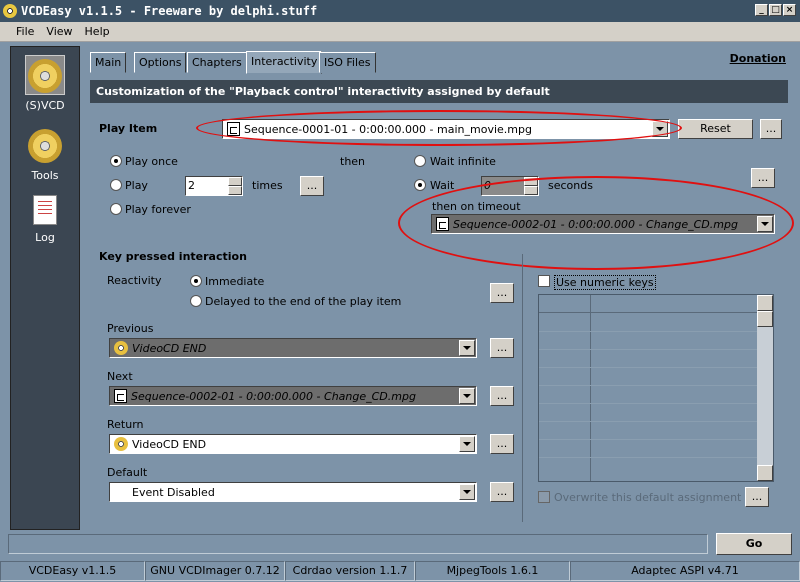 This screenshot has width=800, height=582. I want to click on tab-chapters: Chapters, so click(217, 62).